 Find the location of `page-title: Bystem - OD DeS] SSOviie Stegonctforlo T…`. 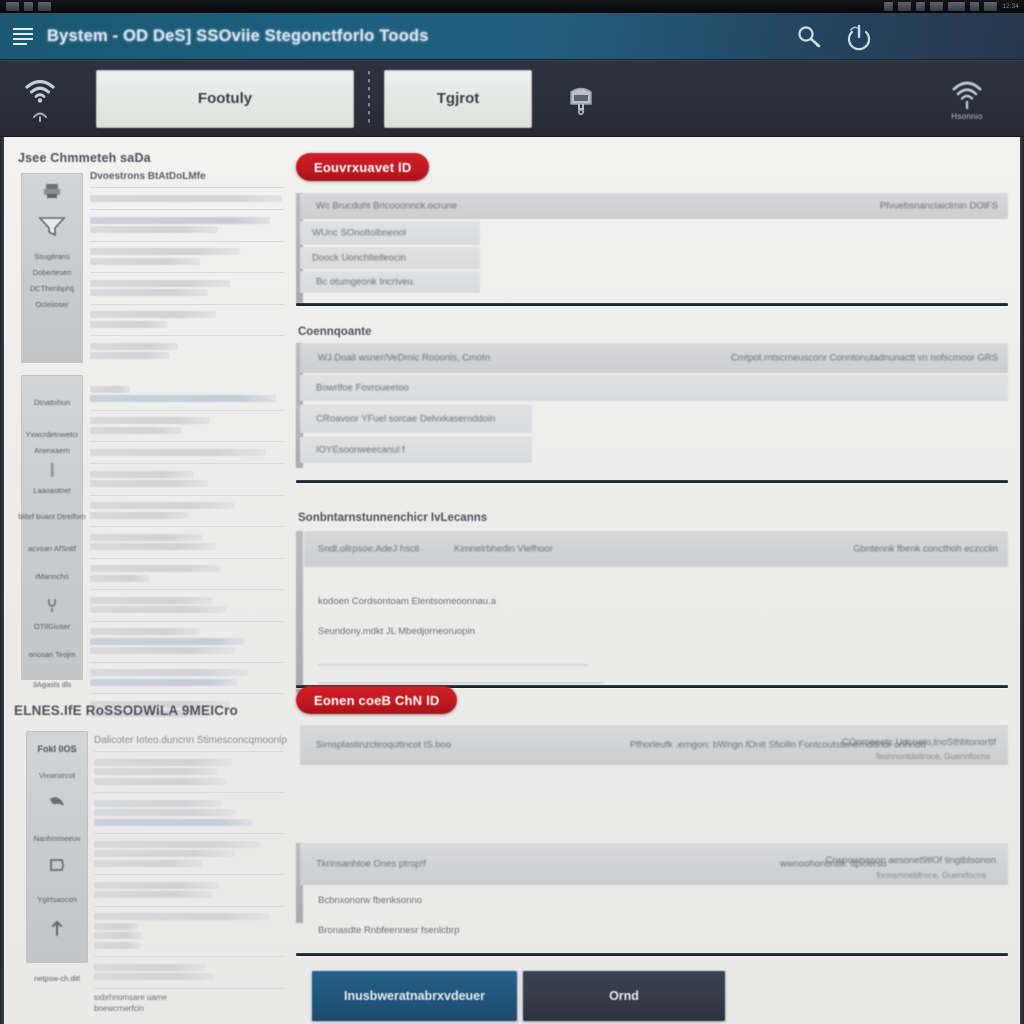

page-title: Bystem - OD DeS] SSOviie Stegonctforlo T… is located at coordinates (238, 36).